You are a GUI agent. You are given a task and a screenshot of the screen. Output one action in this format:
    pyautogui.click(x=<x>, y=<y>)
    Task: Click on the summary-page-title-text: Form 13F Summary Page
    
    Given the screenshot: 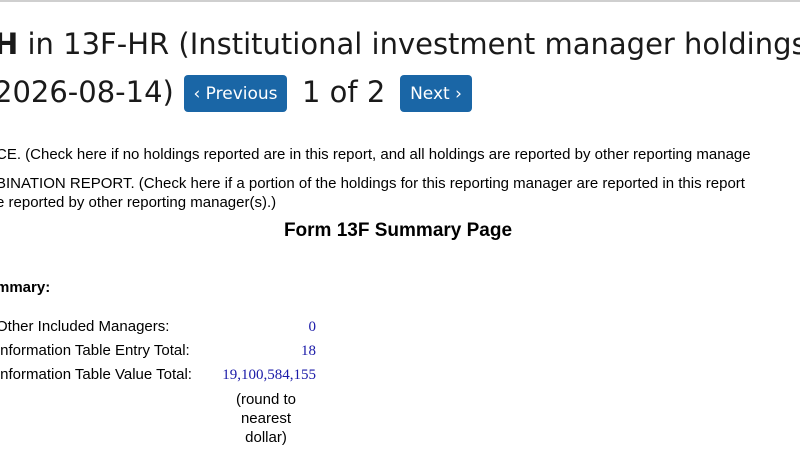 What is the action you would take?
    pyautogui.click(x=398, y=230)
    